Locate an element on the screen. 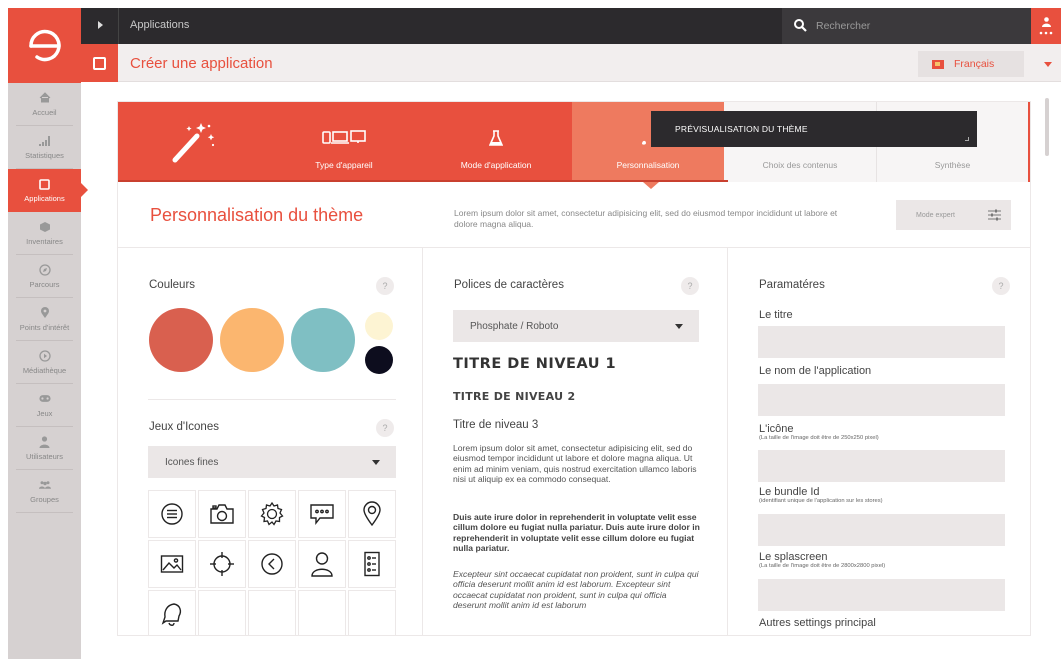 Image resolution: width=1061 pixels, height=659 pixels. resize-grip-icon is located at coordinates (967, 139).